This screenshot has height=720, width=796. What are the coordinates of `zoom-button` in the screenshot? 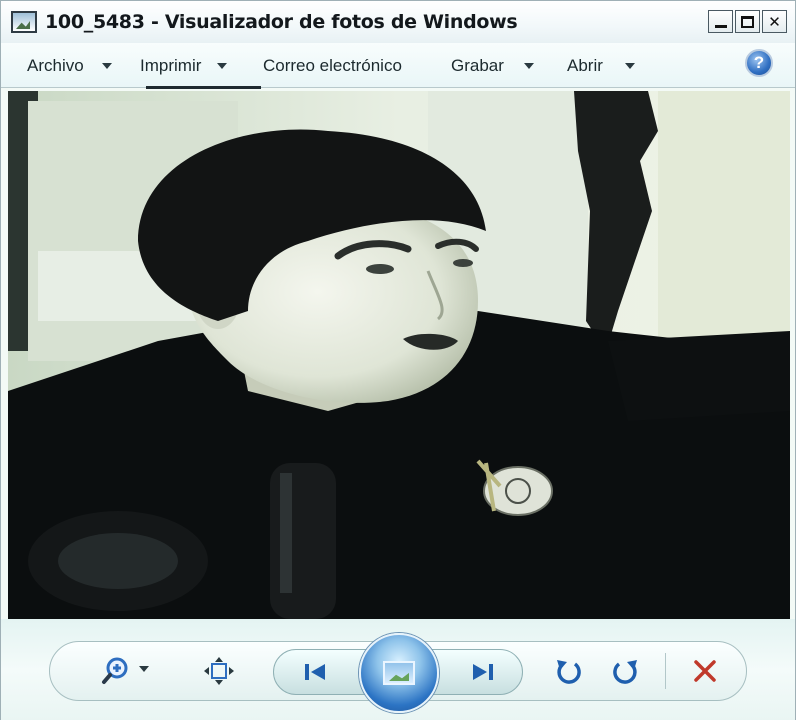 It's located at (127, 671).